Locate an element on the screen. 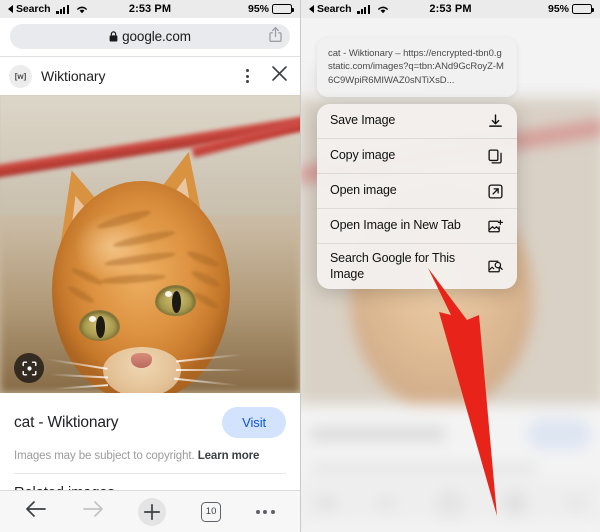 The image size is (600, 532). menu-item-label: Save Image is located at coordinates (363, 120).